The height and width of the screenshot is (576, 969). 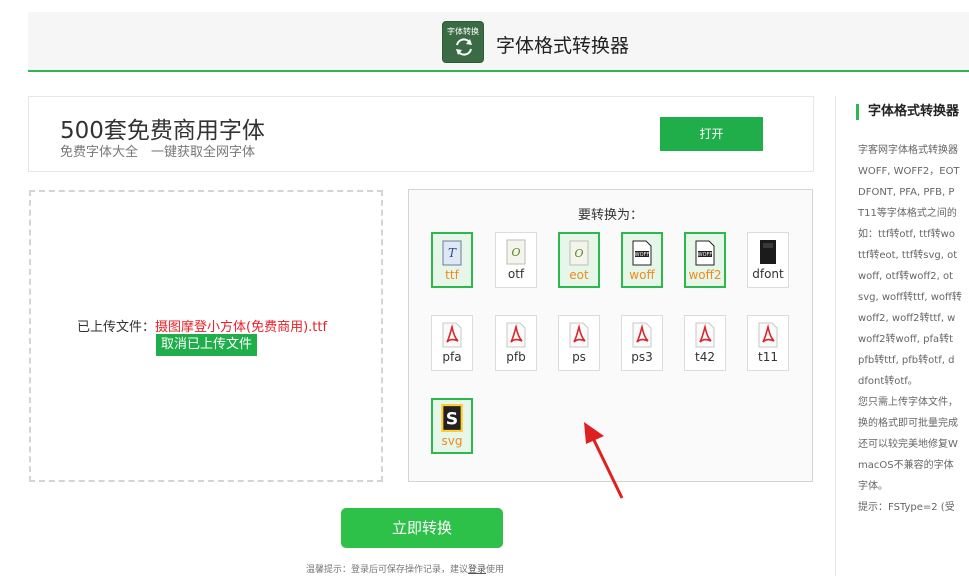 What do you see at coordinates (610, 215) in the screenshot?
I see `target-format-title: 要转换为：` at bounding box center [610, 215].